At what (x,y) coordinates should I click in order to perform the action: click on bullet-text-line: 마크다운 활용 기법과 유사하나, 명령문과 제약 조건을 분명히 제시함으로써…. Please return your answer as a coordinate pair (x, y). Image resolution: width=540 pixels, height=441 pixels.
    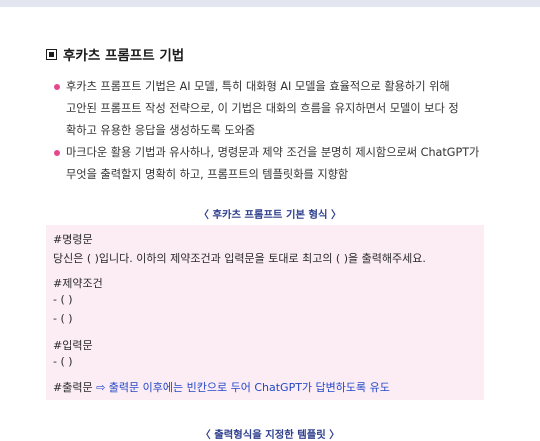
    Looking at the image, I should click on (273, 152).